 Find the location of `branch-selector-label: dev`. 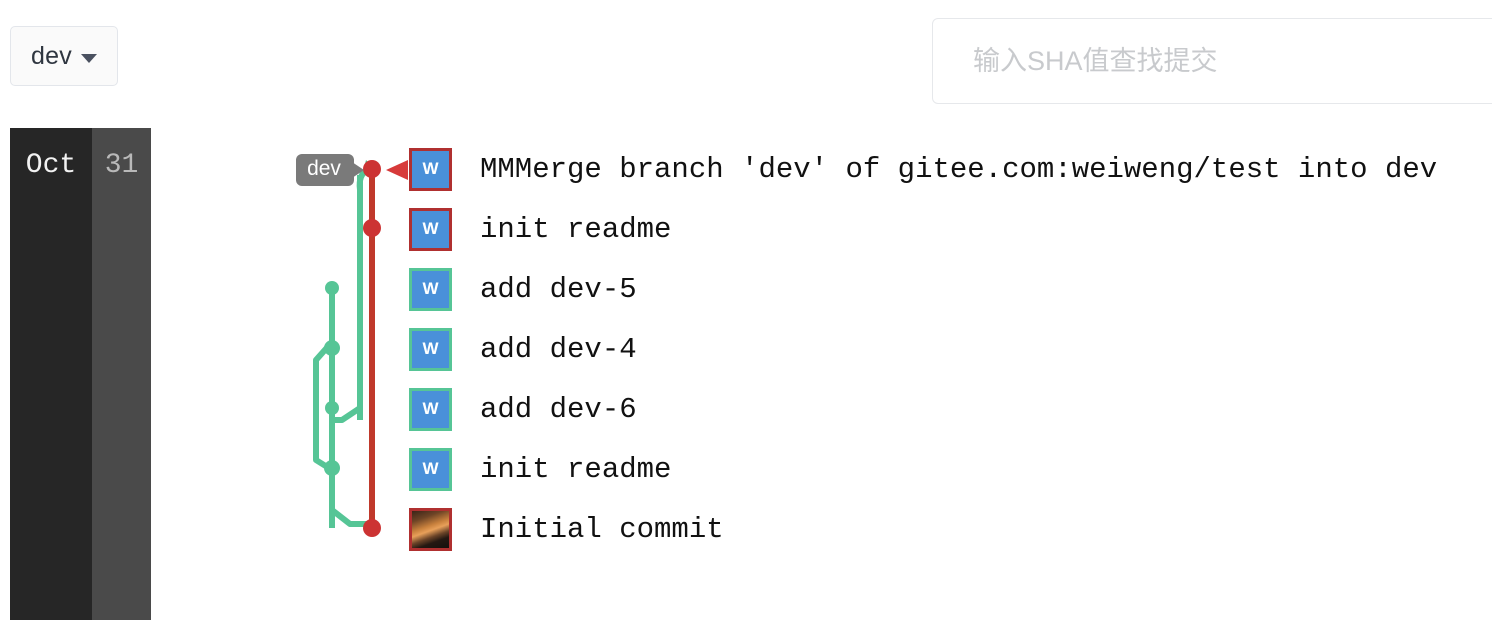

branch-selector-label: dev is located at coordinates (51, 55).